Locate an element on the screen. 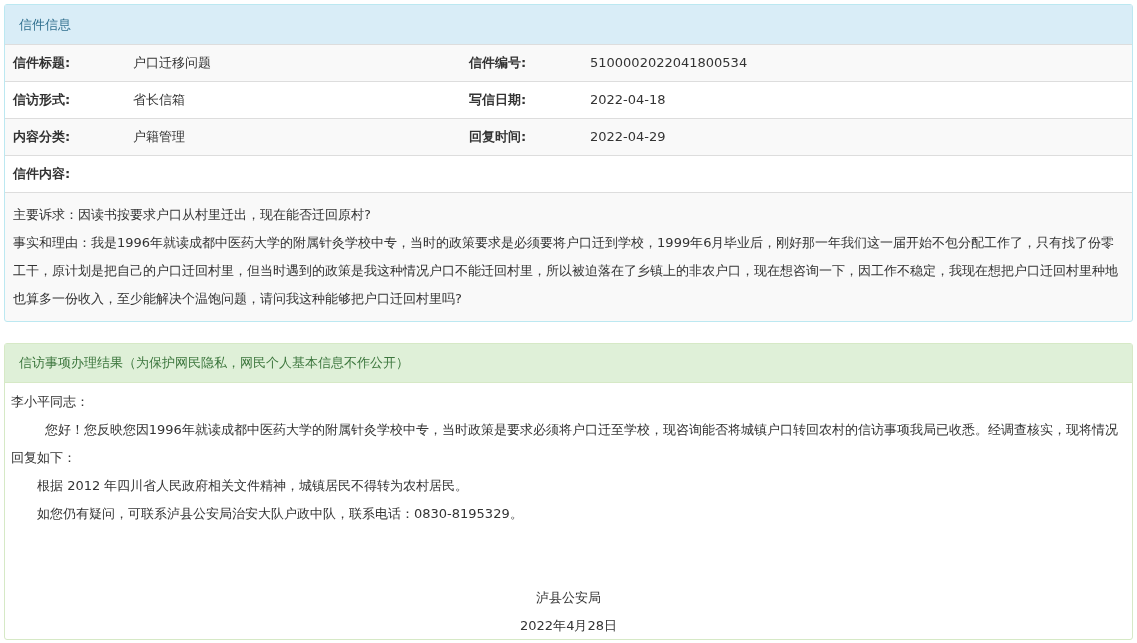 This screenshot has height=643, width=1137. field-value: 户籍管理 is located at coordinates (159, 137).